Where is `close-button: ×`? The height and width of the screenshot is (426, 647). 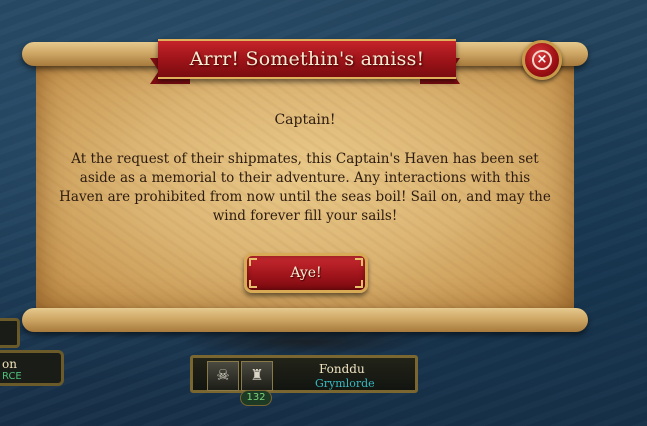 close-button: × is located at coordinates (542, 60).